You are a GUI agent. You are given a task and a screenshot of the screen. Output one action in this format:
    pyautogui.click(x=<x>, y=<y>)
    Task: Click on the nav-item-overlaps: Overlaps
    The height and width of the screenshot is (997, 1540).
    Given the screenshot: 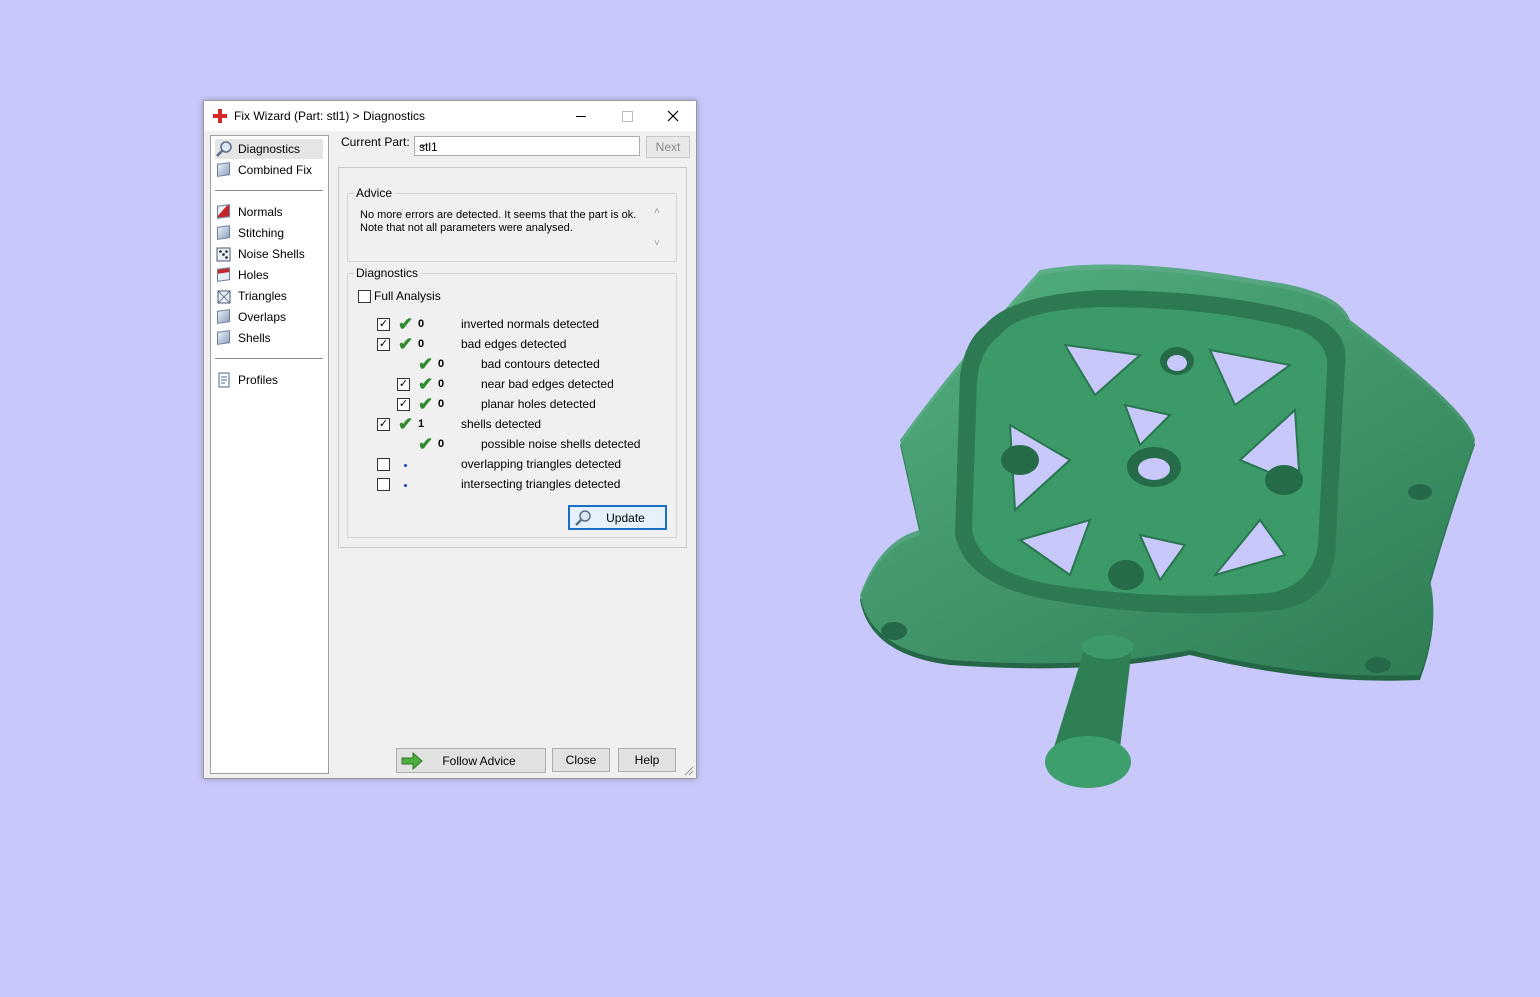 What is the action you would take?
    pyautogui.click(x=269, y=317)
    